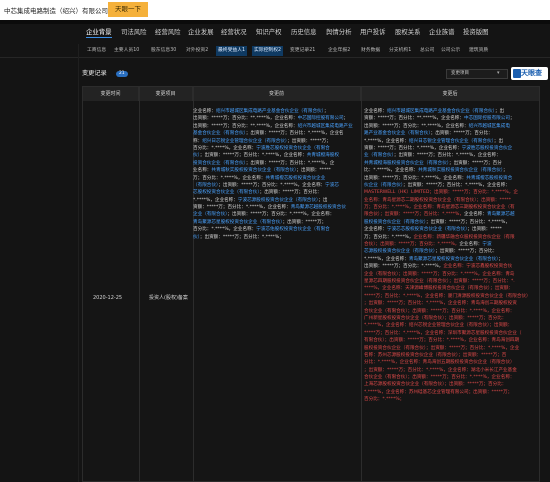 The image size is (550, 482). What do you see at coordinates (373, 32) in the screenshot?
I see `nav-tab-user-complaints: 用户投诉` at bounding box center [373, 32].